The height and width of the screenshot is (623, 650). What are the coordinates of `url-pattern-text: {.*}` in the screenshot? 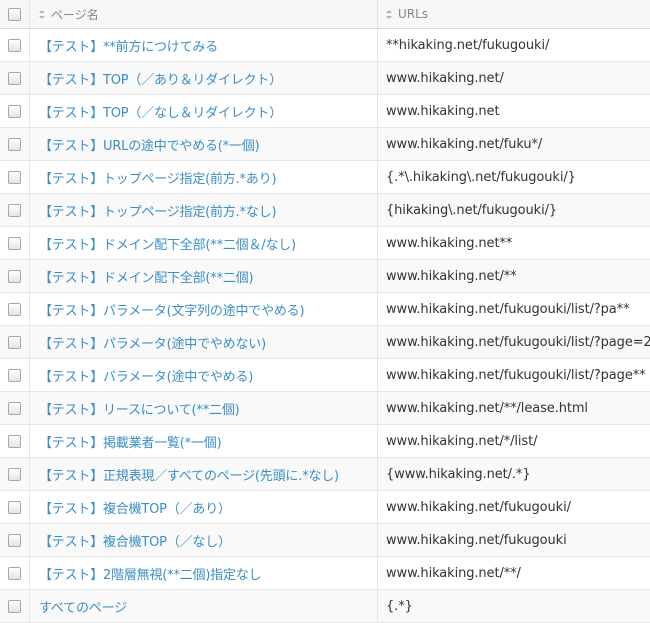 It's located at (399, 606).